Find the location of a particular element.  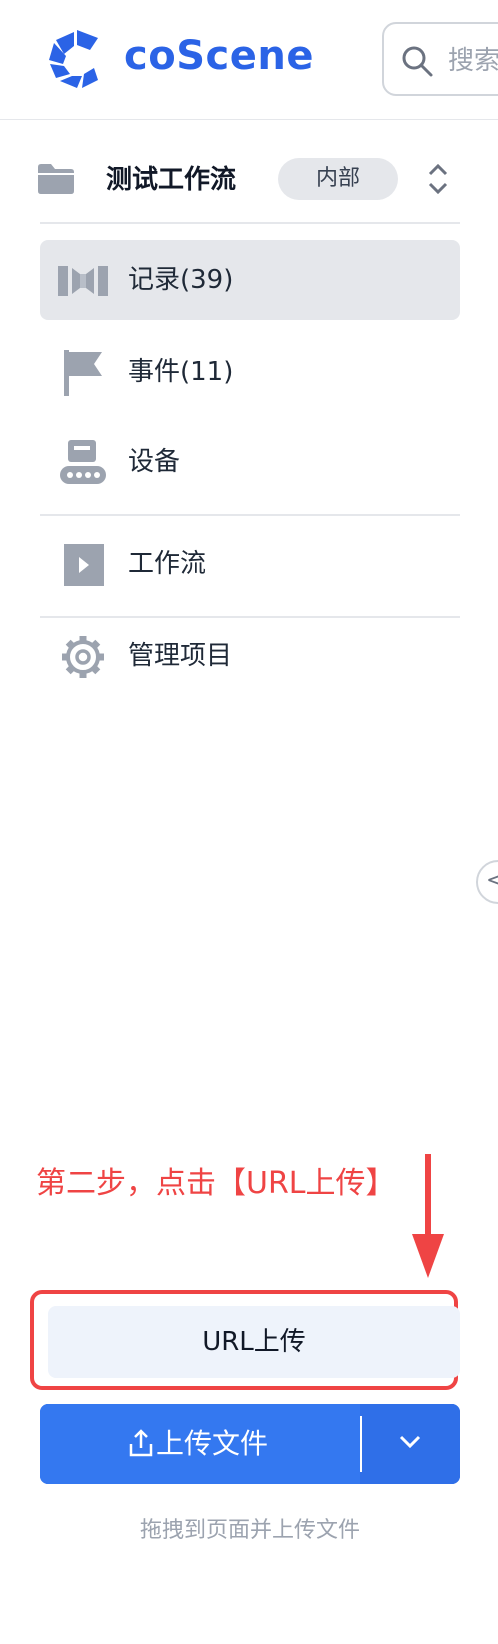

coscene-logo-icon is located at coordinates (77, 59).